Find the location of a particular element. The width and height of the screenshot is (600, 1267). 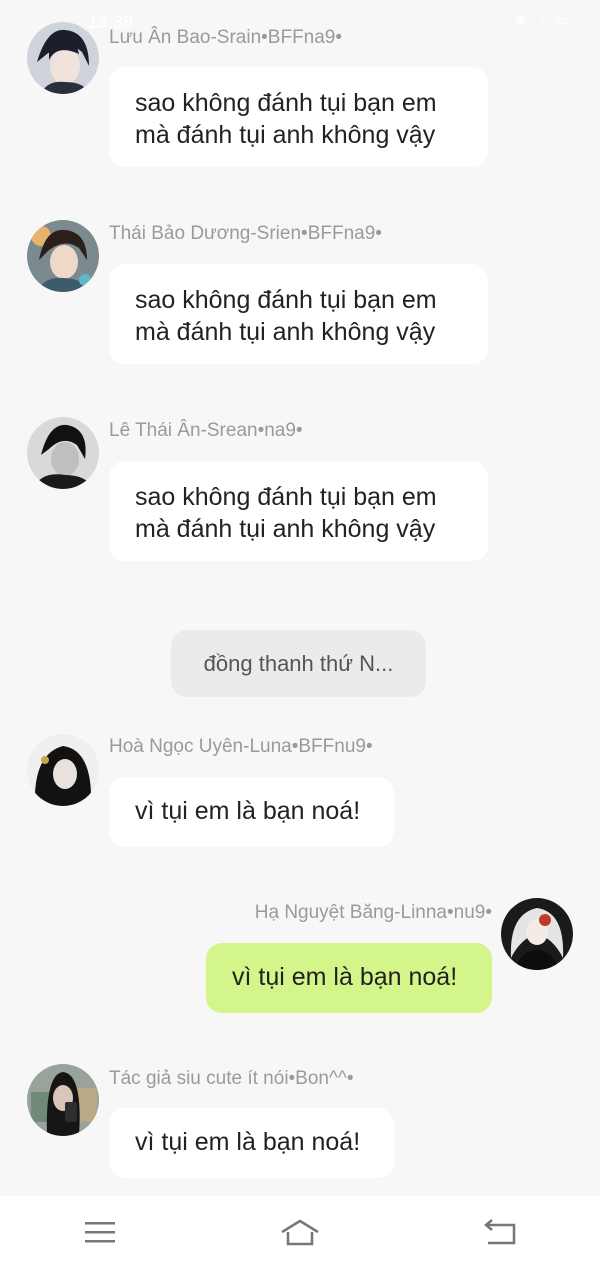

boy-avatar-3-icon is located at coordinates (63, 453).